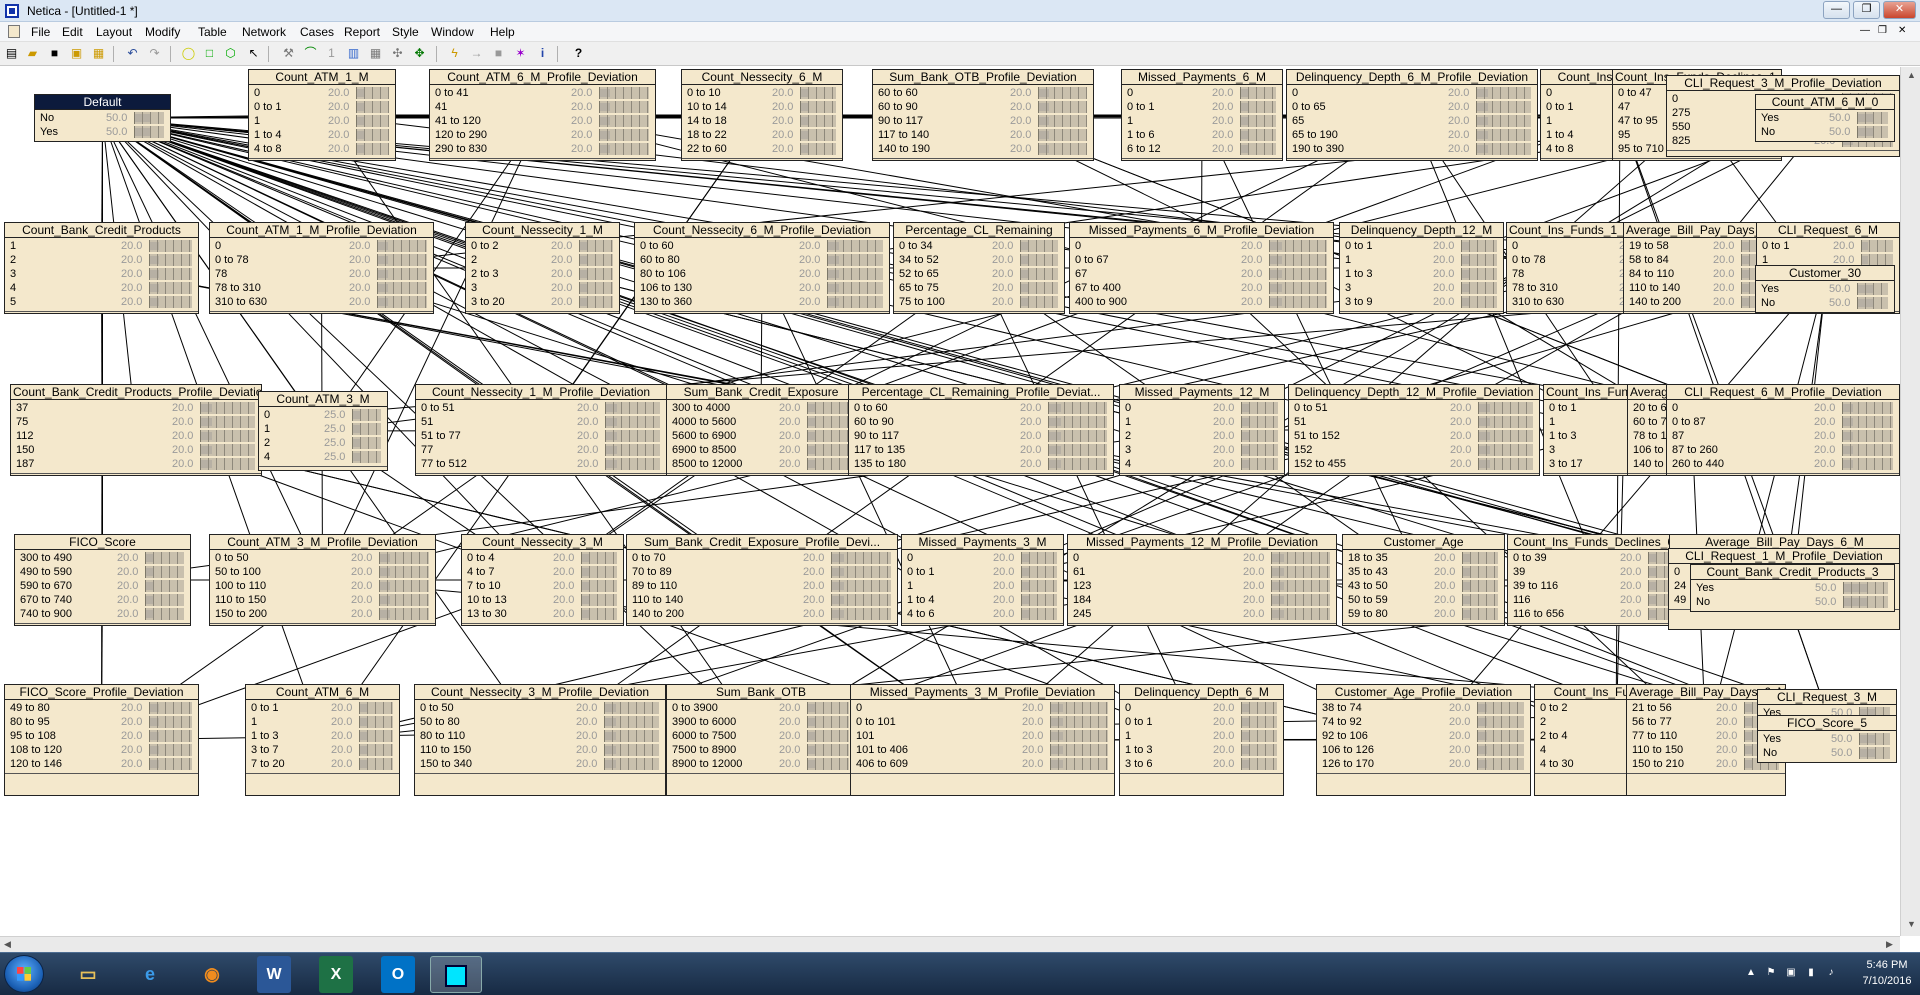 This screenshot has width=1920, height=995. Describe the element at coordinates (979, 246) in the screenshot. I see `state-row: 0 to 34 20.0` at that location.